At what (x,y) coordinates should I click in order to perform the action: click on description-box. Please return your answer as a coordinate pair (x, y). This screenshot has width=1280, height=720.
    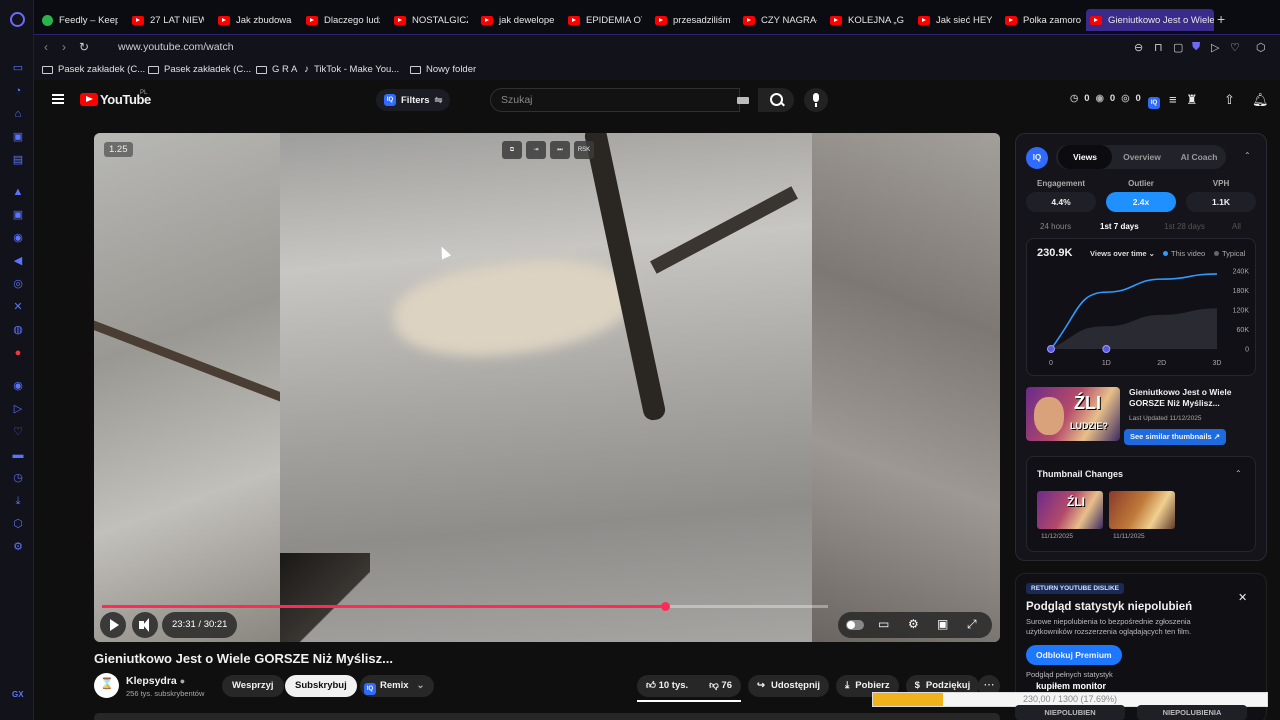
    Looking at the image, I should click on (547, 716).